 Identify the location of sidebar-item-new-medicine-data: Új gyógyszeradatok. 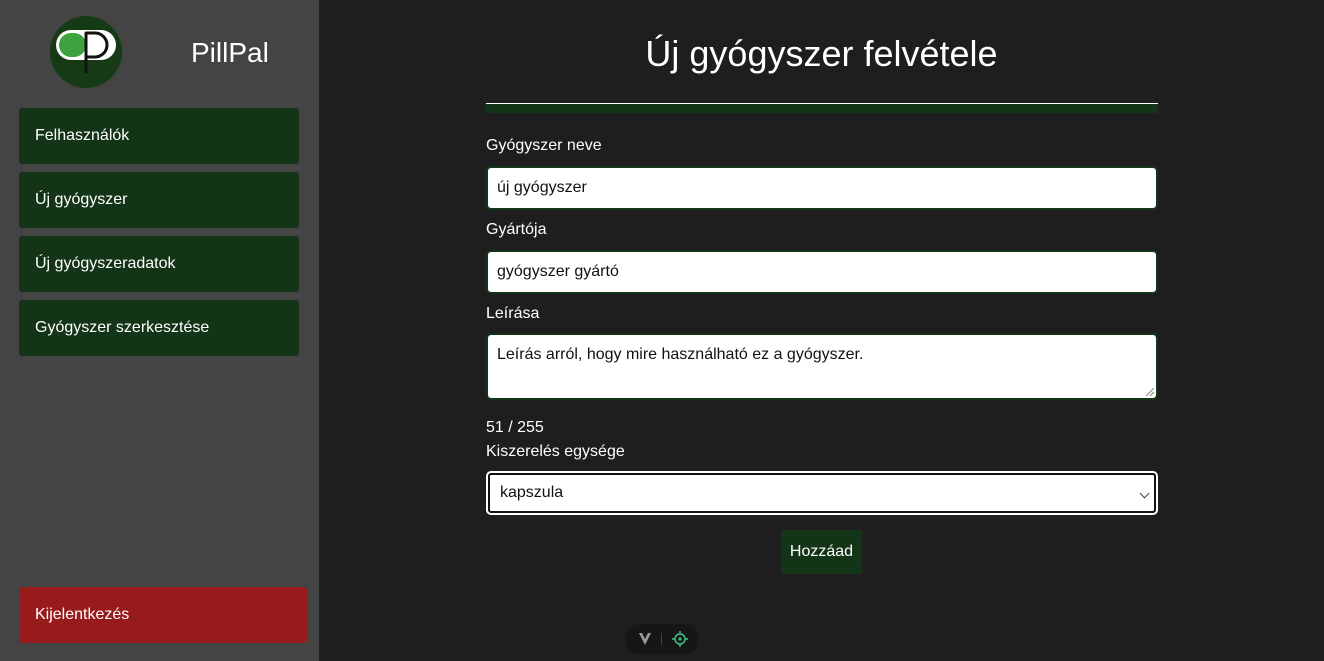
(159, 264).